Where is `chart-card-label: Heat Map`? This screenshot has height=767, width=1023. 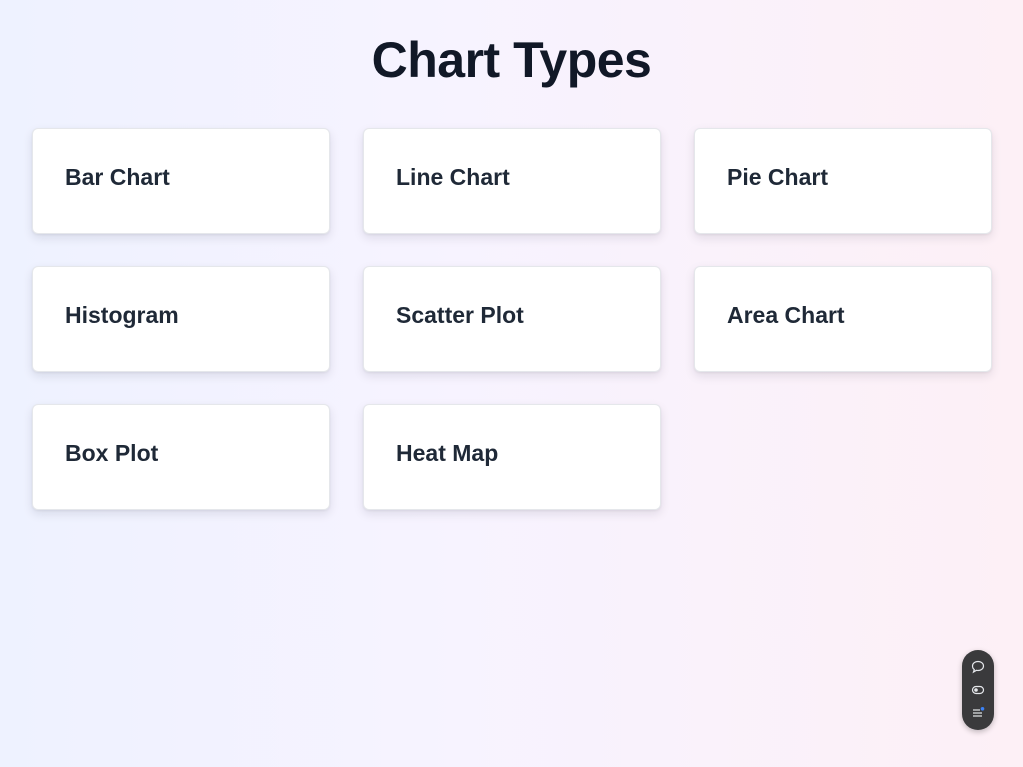 chart-card-label: Heat Map is located at coordinates (447, 453).